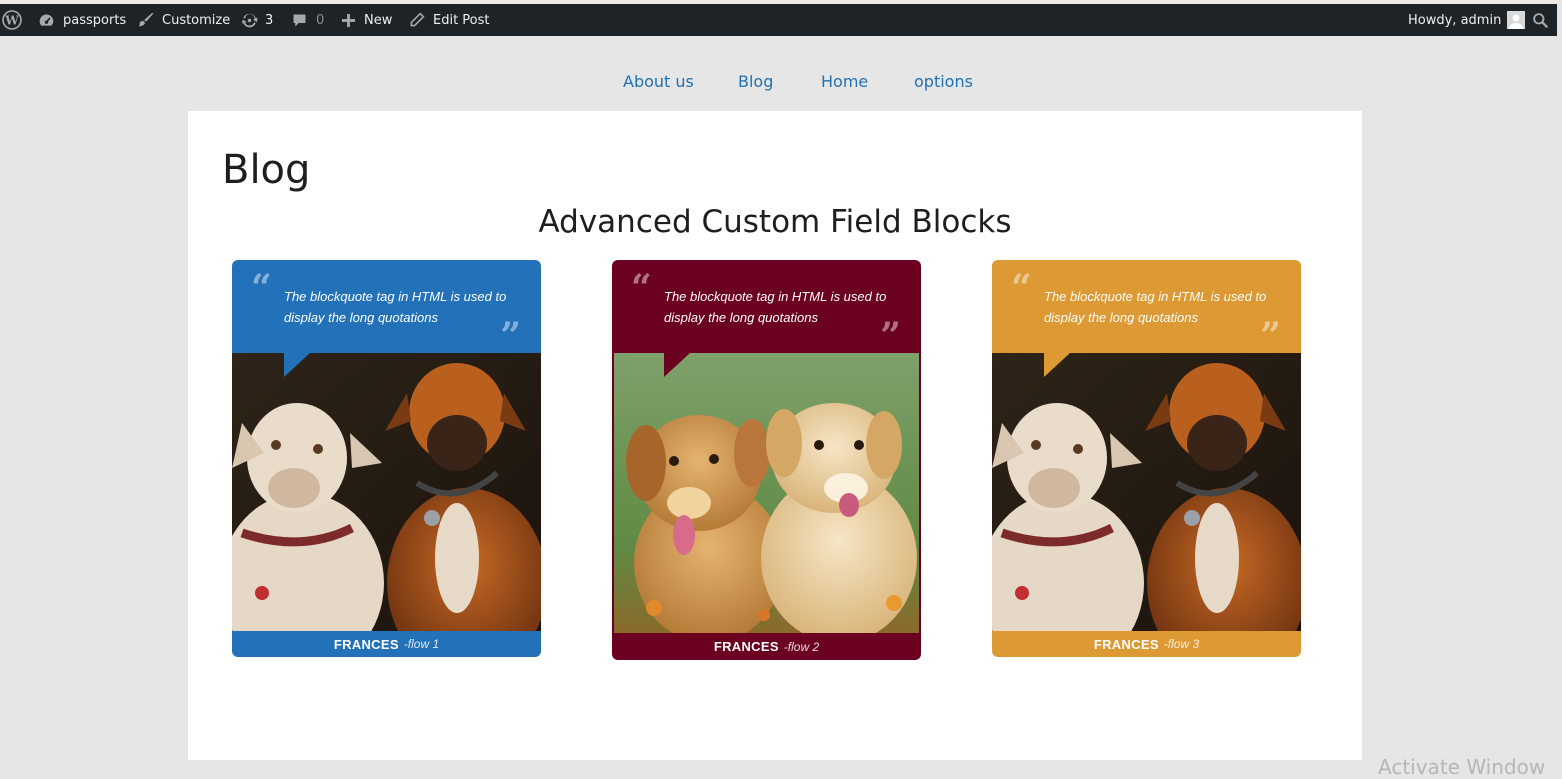  I want to click on card-footer: FRANCES -flow 1, so click(386, 644).